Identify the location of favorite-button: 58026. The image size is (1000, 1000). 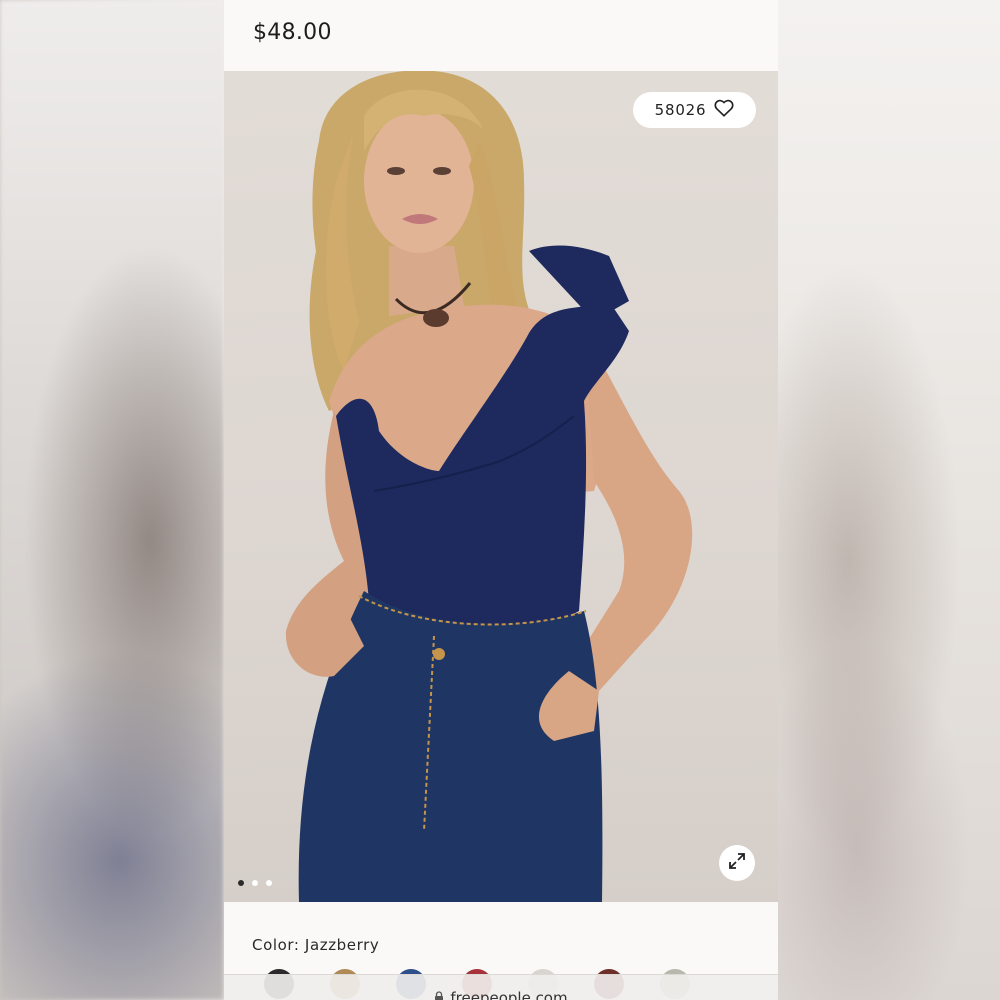
(694, 110).